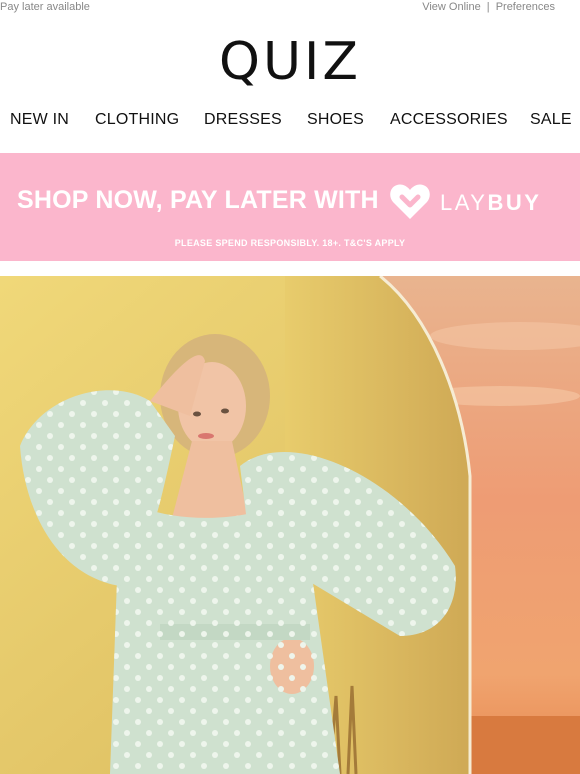  I want to click on laybuy-wordmark-buy: BUY, so click(514, 202).